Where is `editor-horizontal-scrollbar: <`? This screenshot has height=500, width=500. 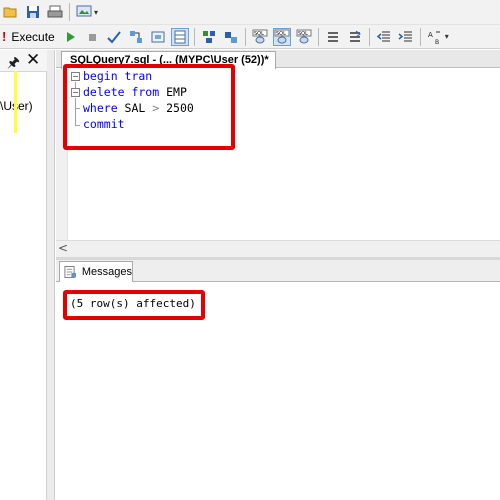 editor-horizontal-scrollbar: < is located at coordinates (278, 248).